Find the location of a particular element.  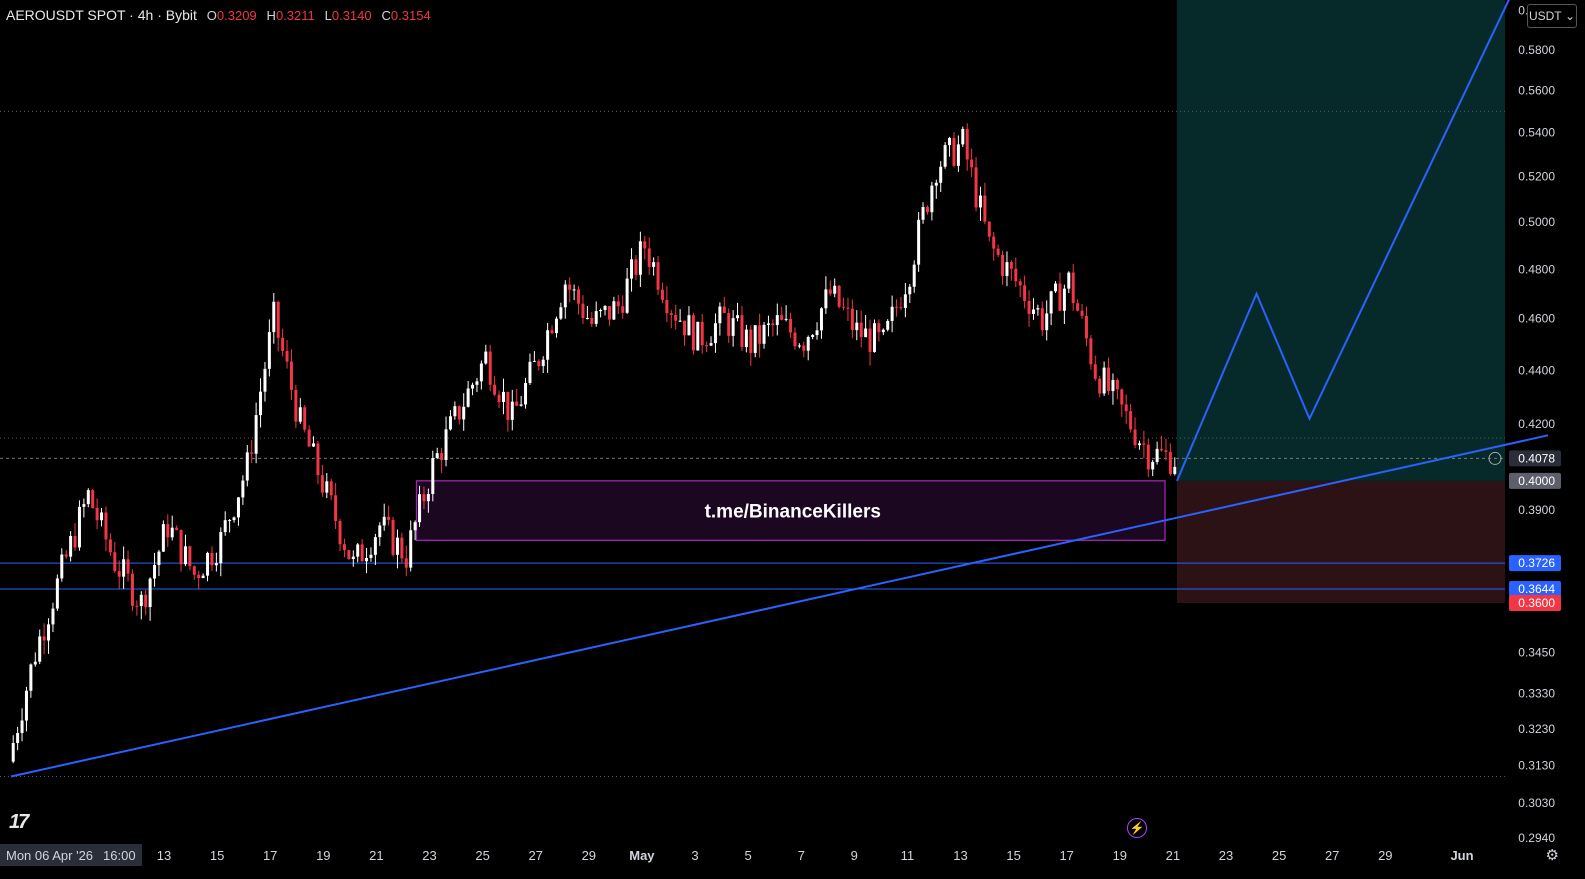

x-tick-label: 3 is located at coordinates (694, 855).